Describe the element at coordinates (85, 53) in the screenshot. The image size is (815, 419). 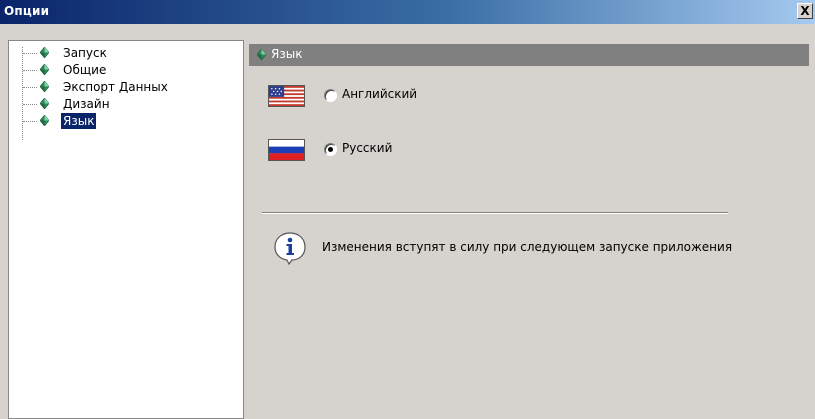
I see `tree-item-label: Запуск` at that location.